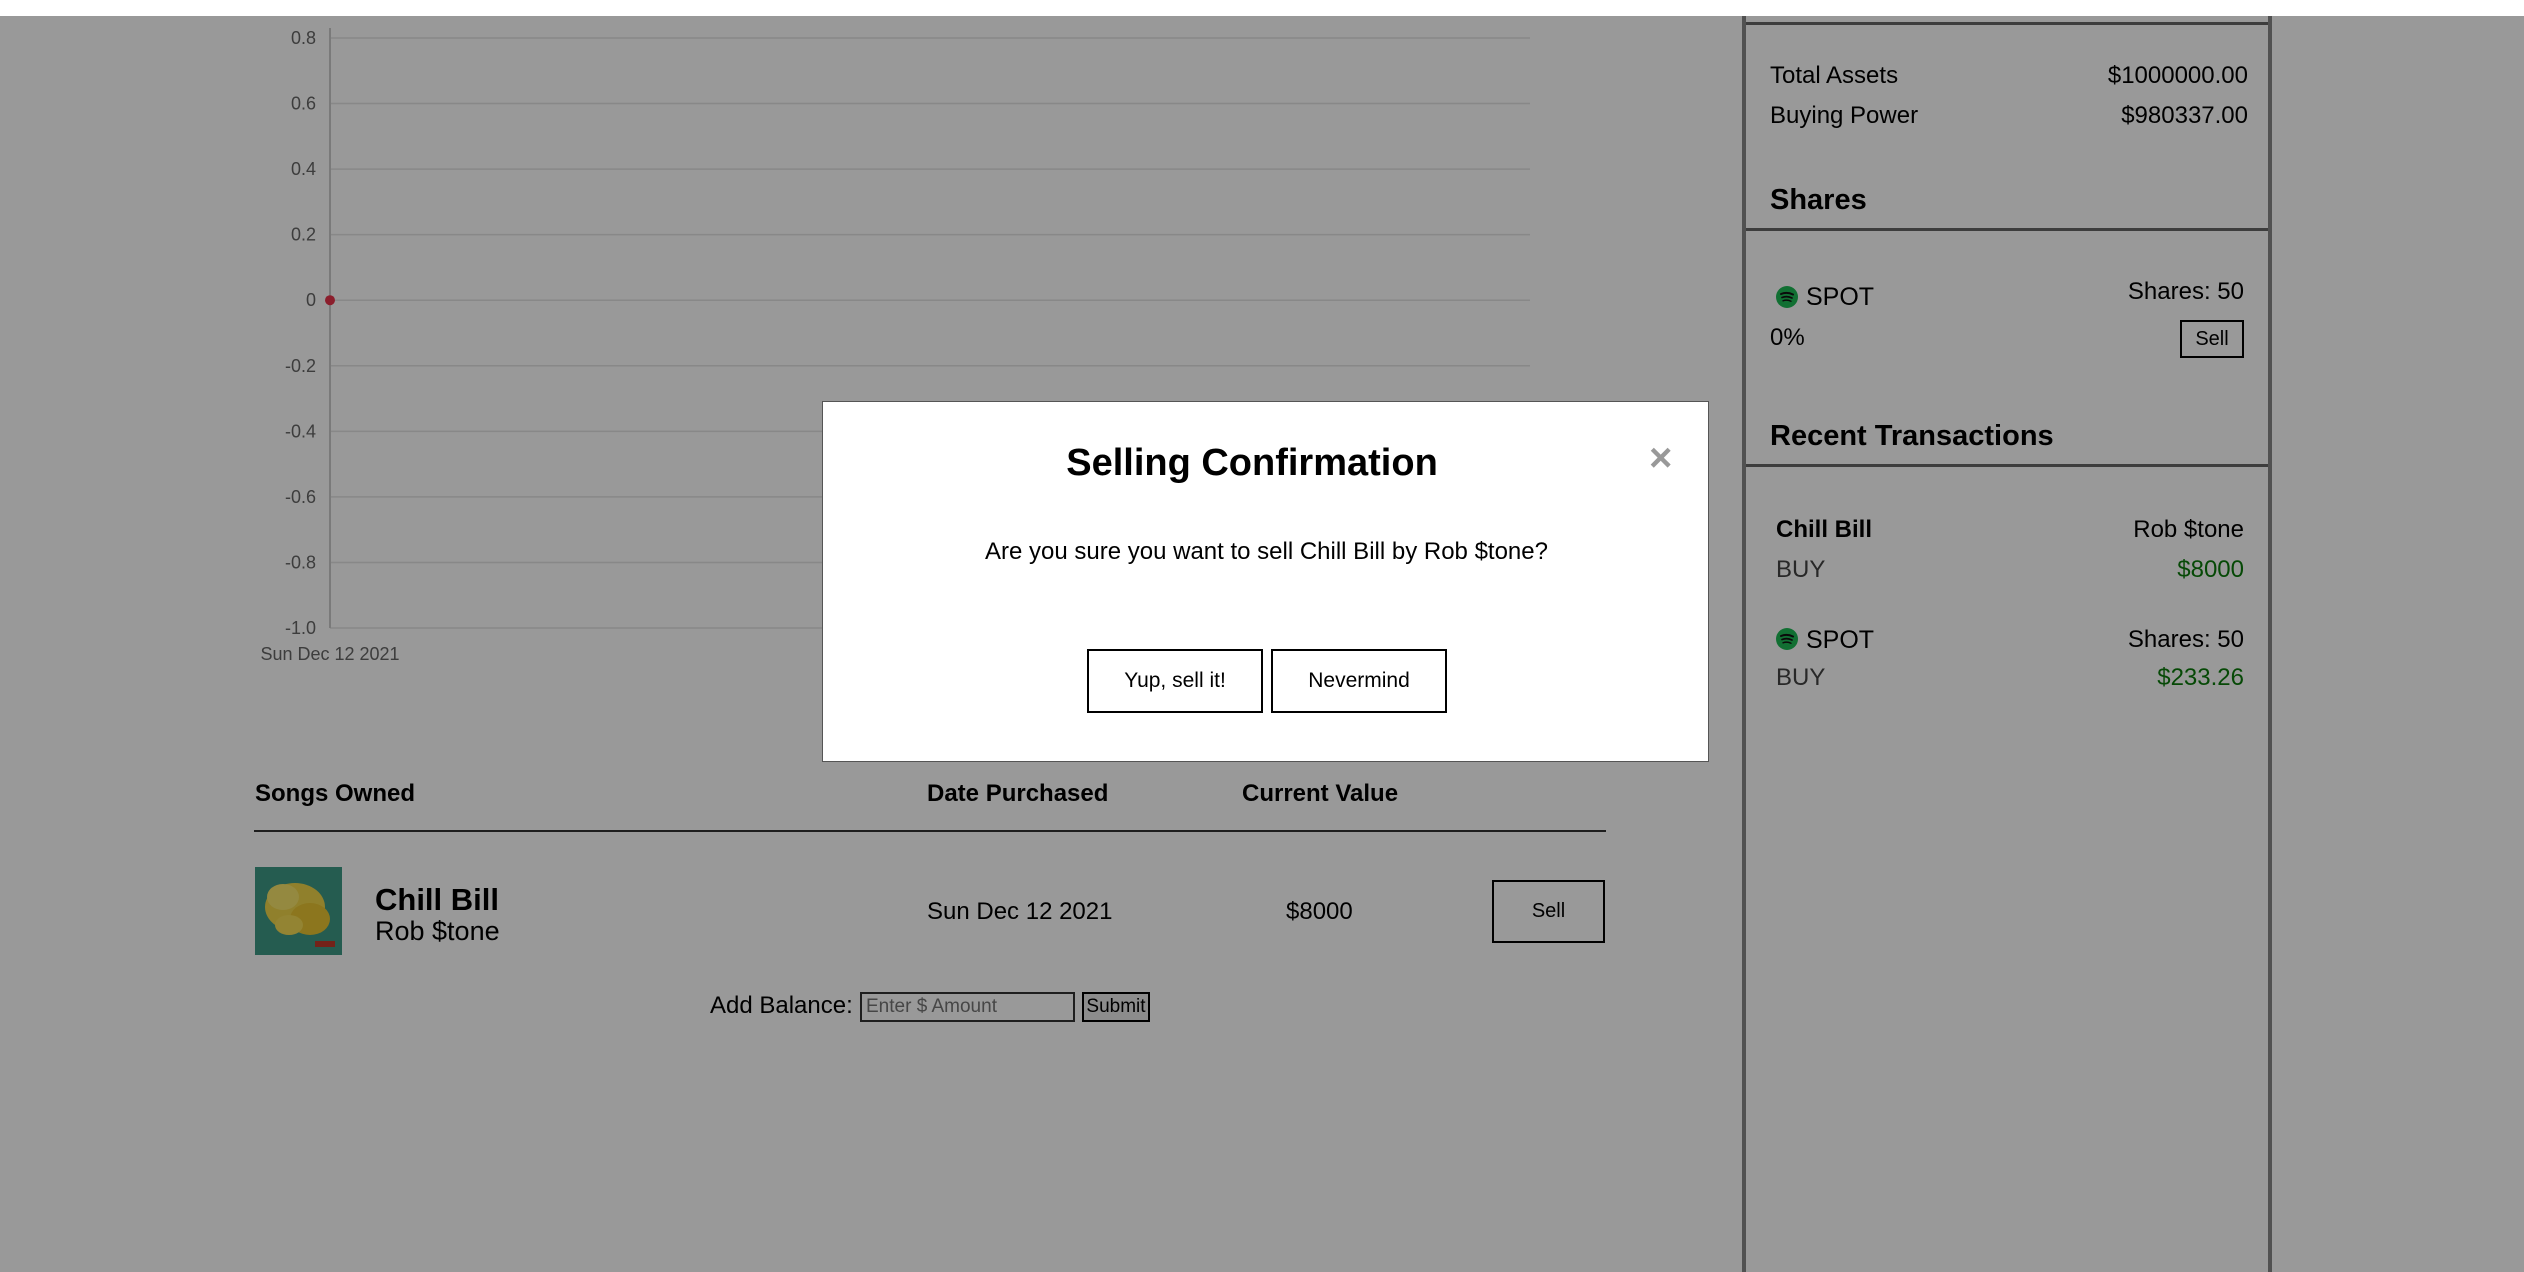 The height and width of the screenshot is (1272, 2524). I want to click on cancel-button: Nevermind, so click(1359, 681).